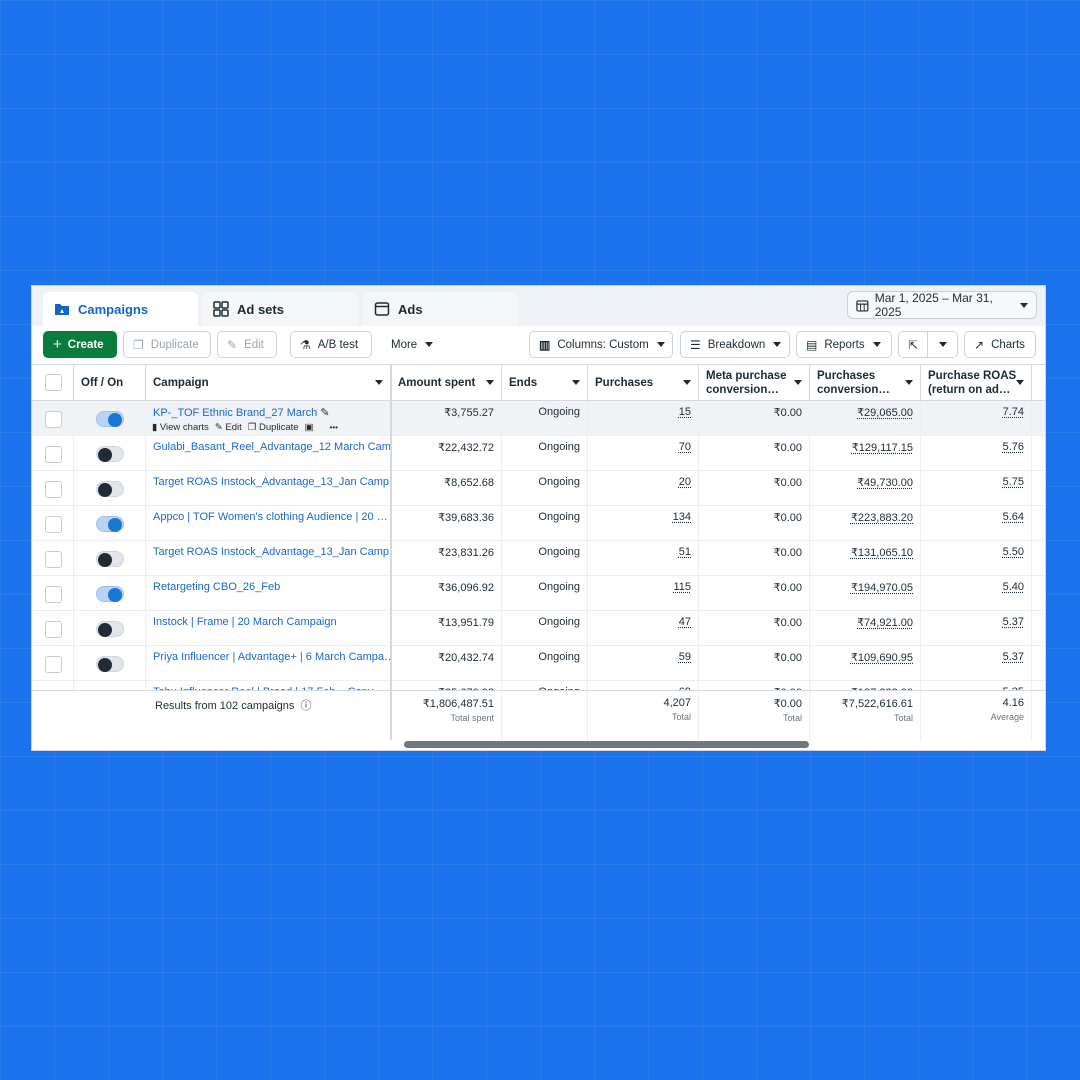 This screenshot has height=1080, width=1080. I want to click on duplicate-icon: ❐, so click(253, 427).